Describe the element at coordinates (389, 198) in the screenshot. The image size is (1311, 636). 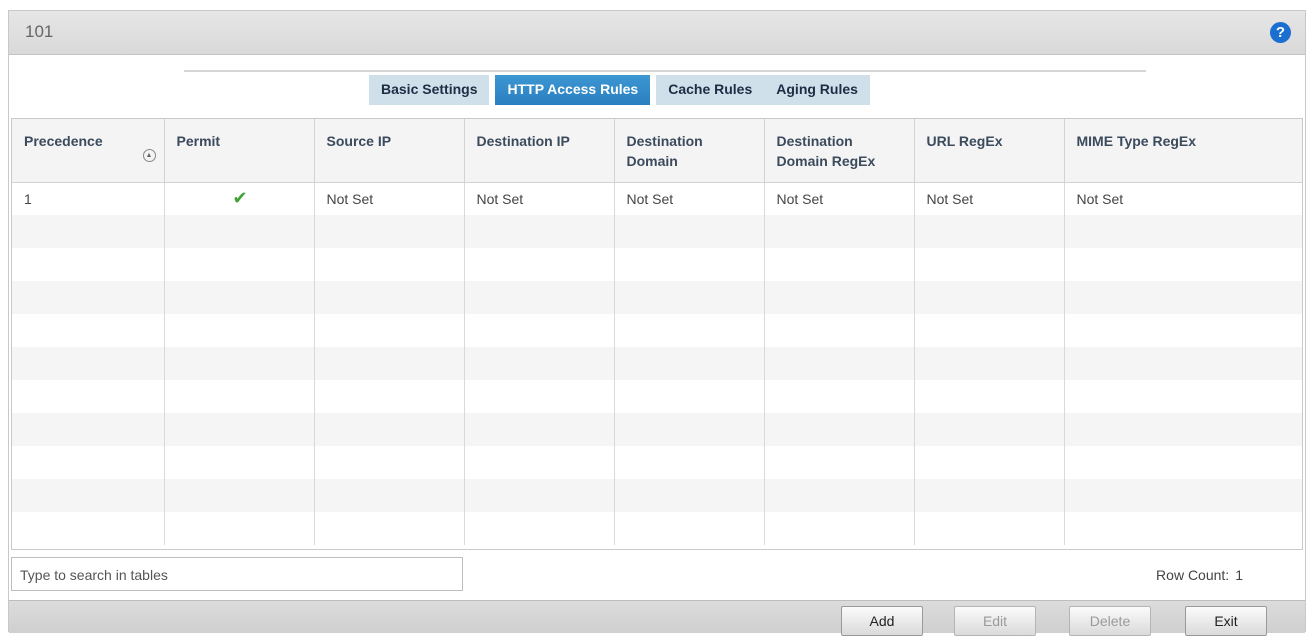
I see `cell-source-ip: Not Set` at that location.